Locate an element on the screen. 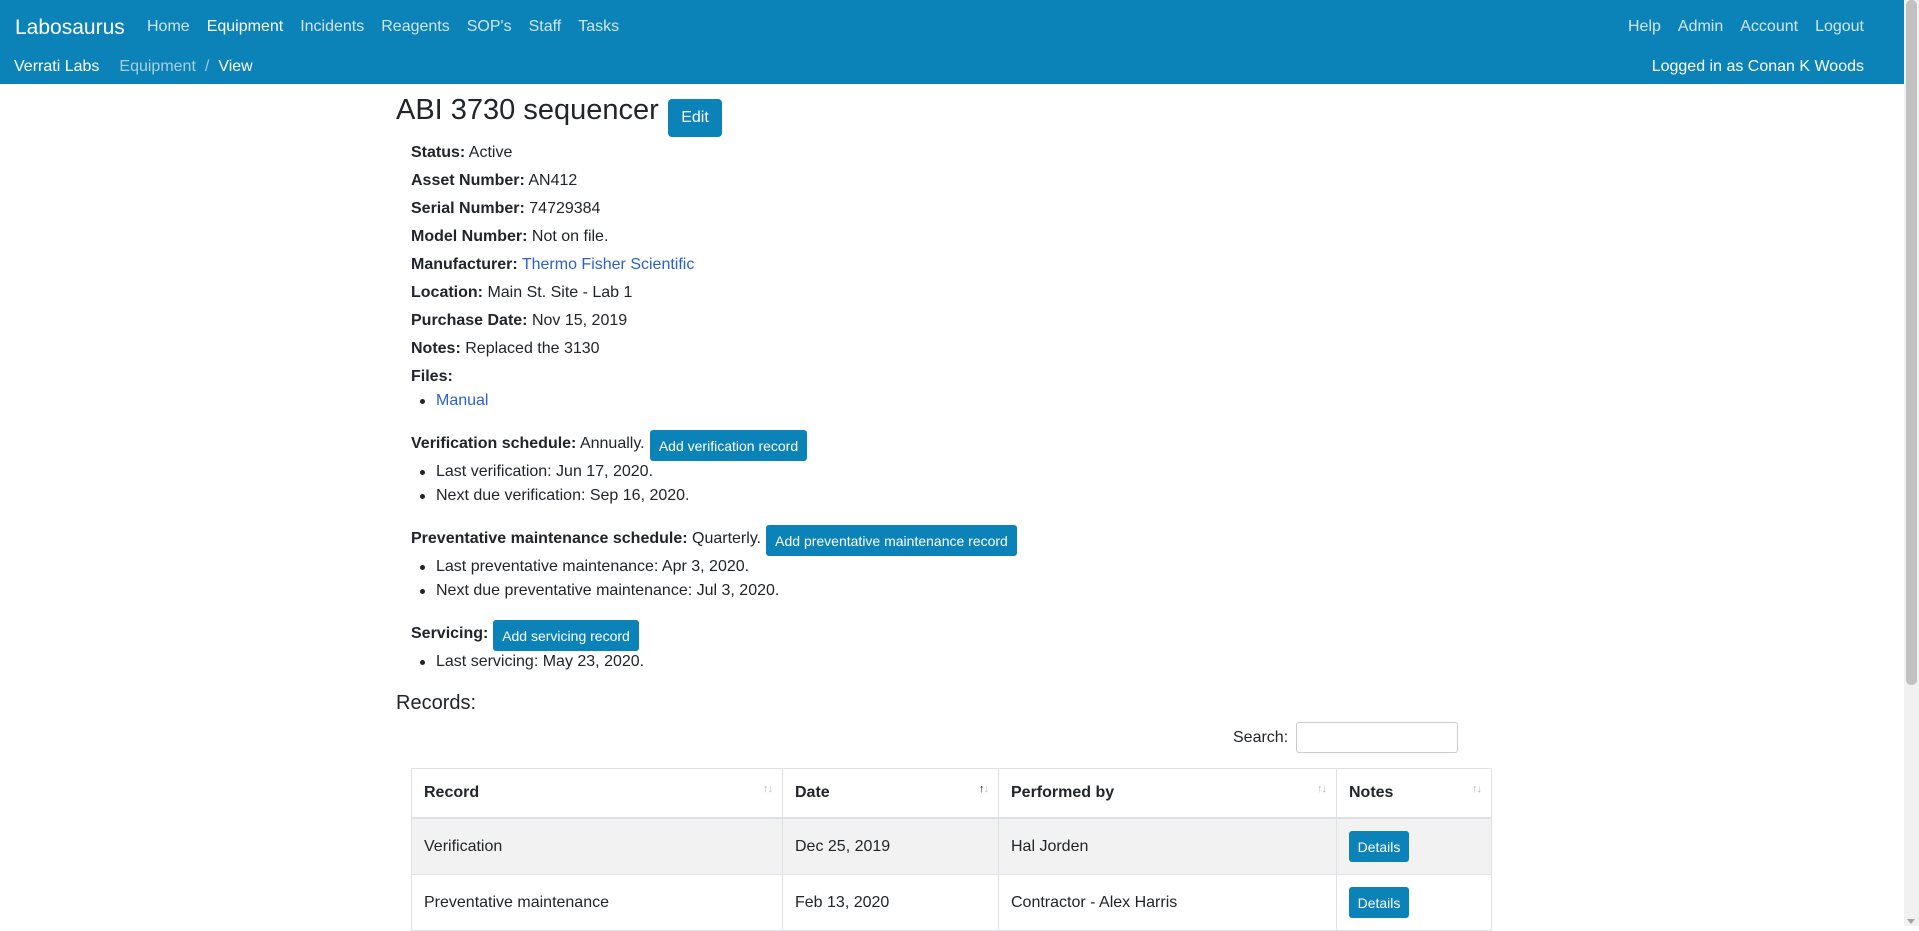 The height and width of the screenshot is (931, 1919). scrollbar-thumb is located at coordinates (1911, 342).